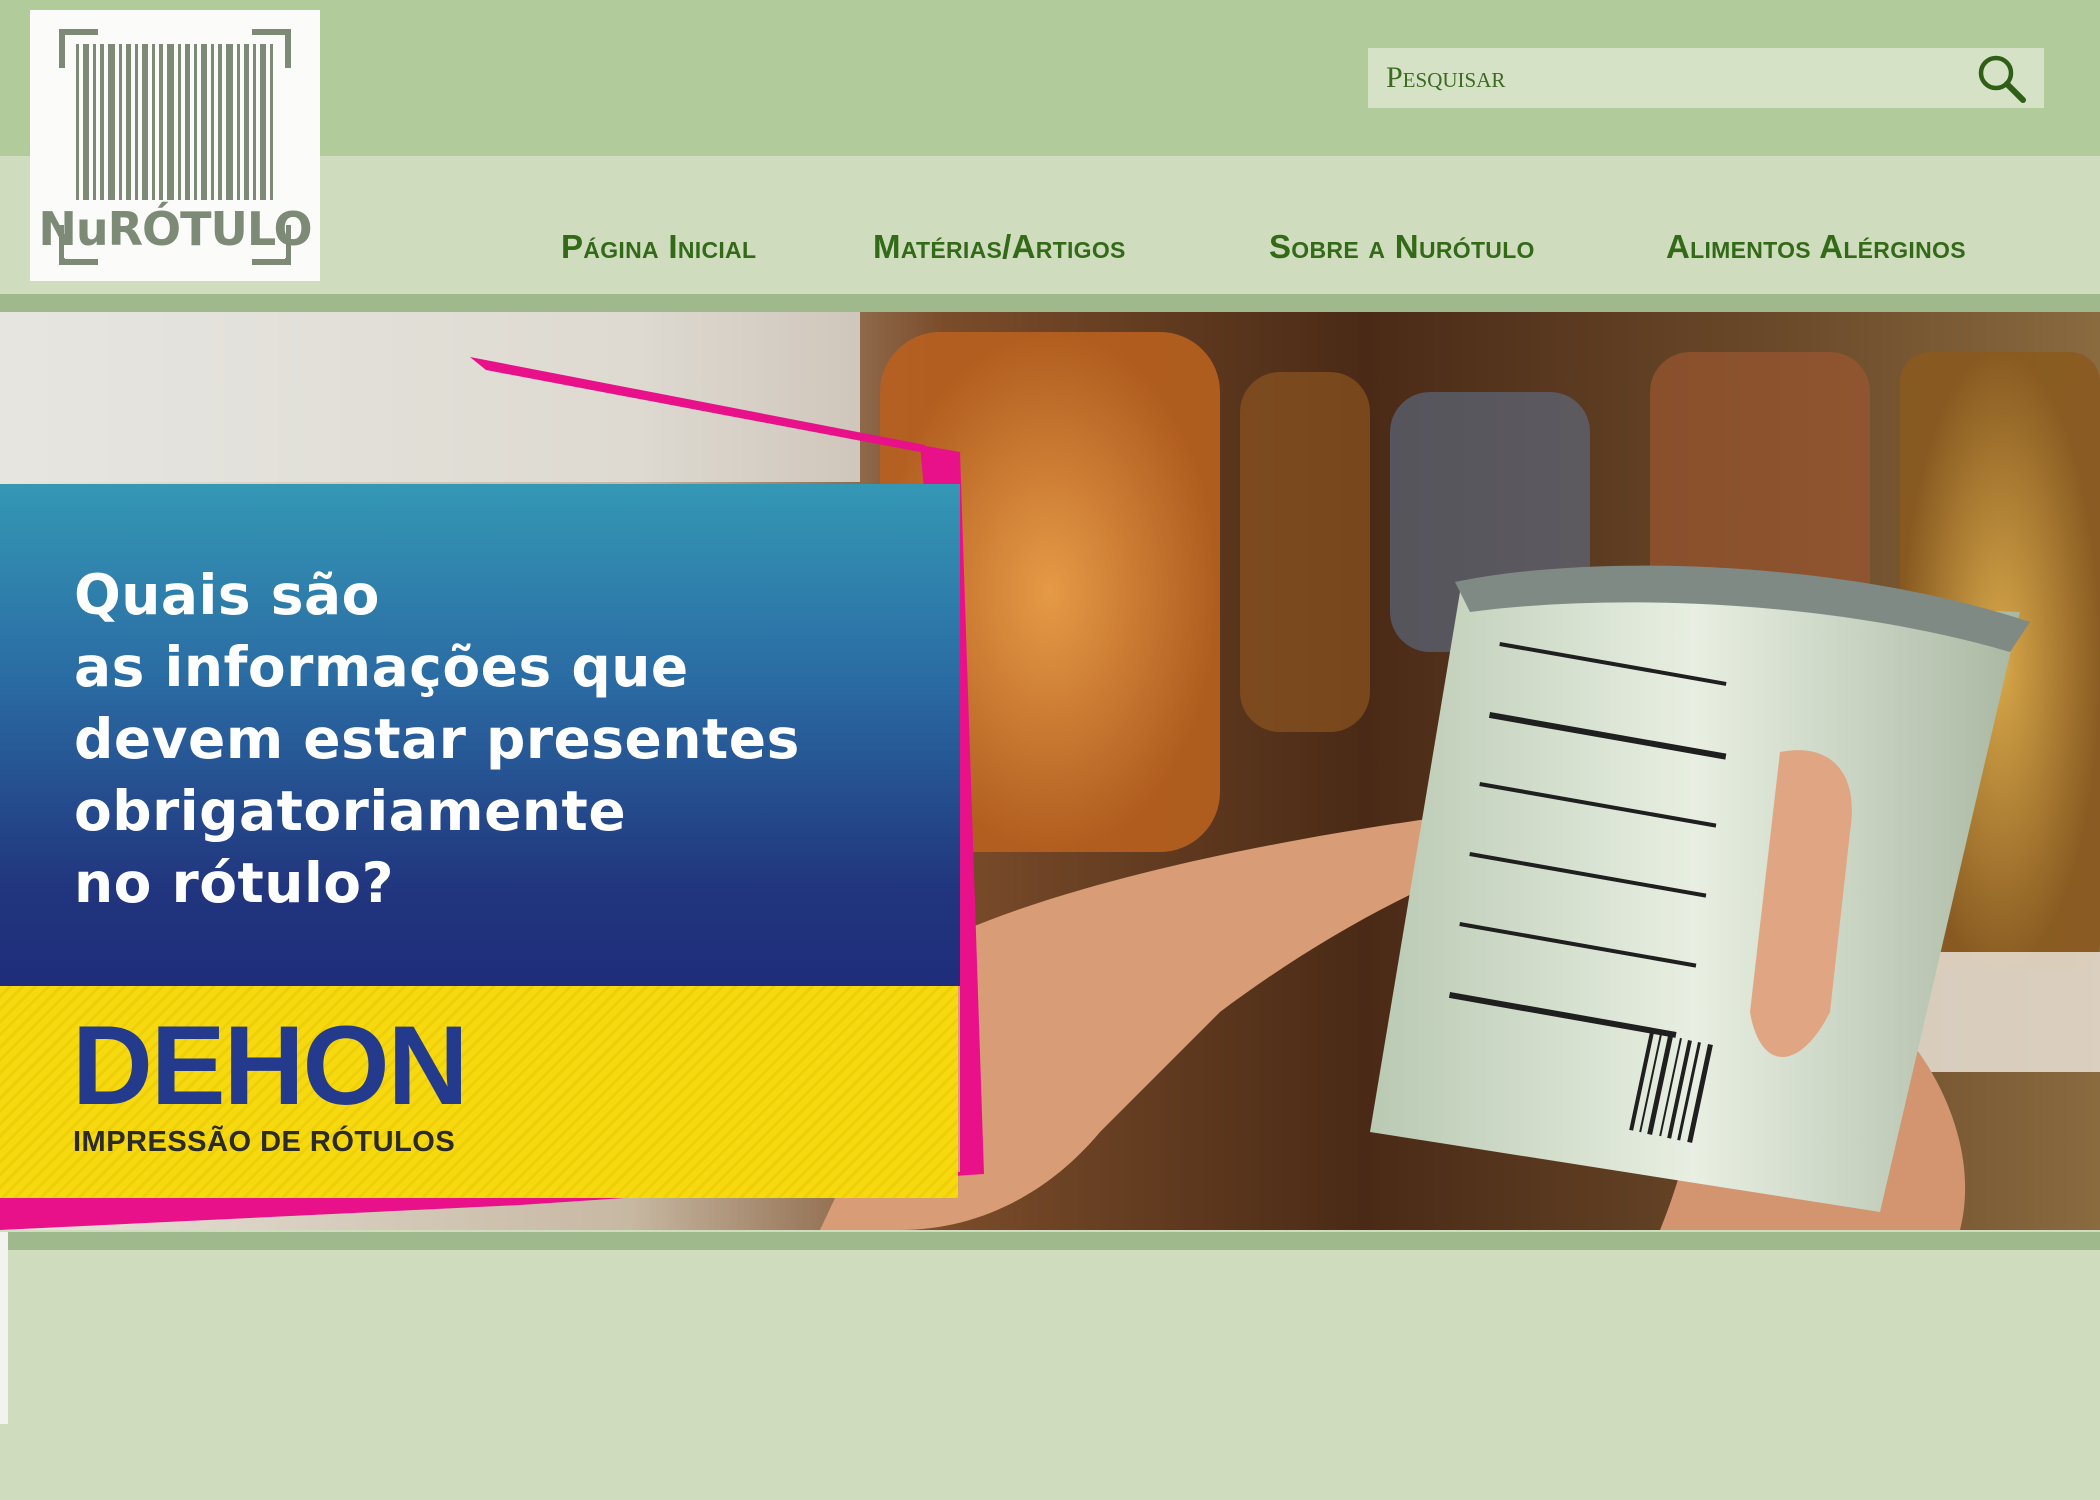 This screenshot has width=2100, height=1500. I want to click on nav-item-sobre: Sobre a Nurótulo, so click(1402, 247).